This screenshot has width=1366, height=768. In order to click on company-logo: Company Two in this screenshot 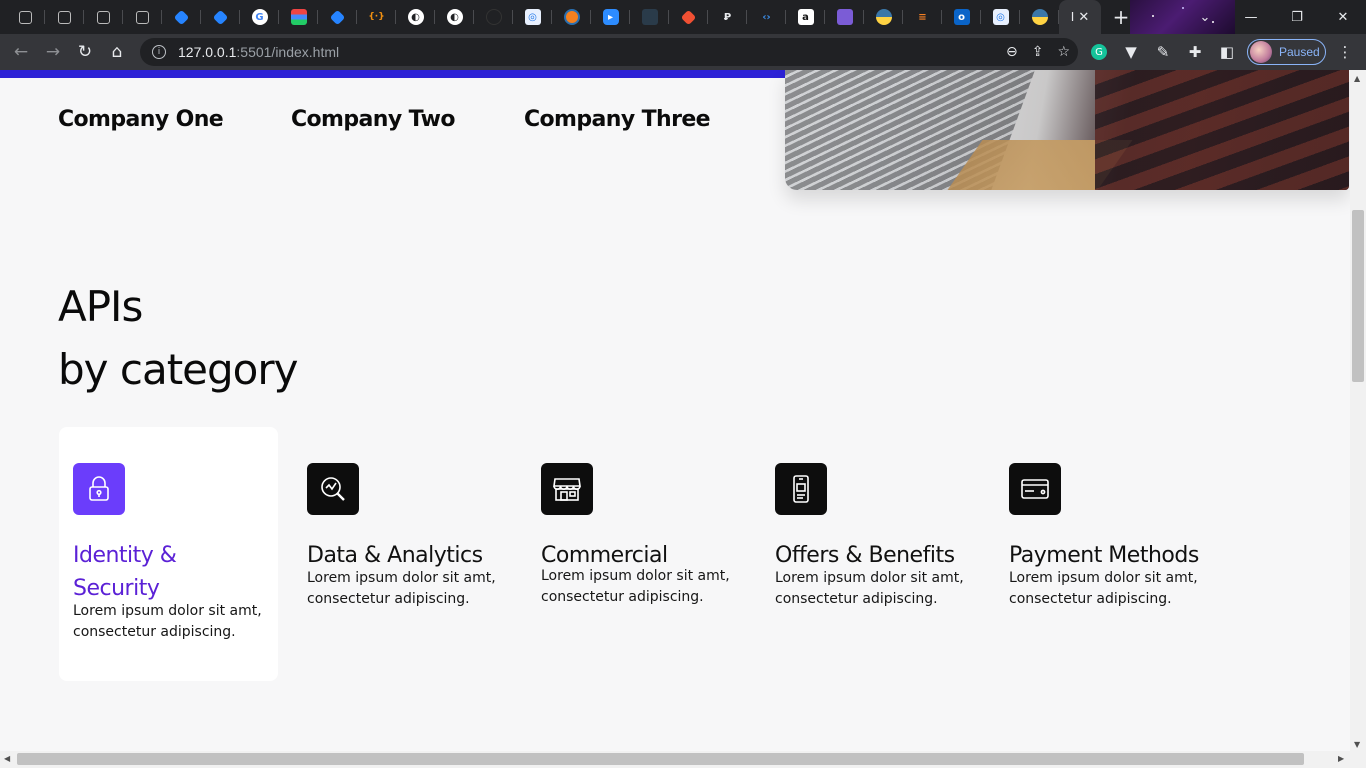, I will do `click(373, 119)`.